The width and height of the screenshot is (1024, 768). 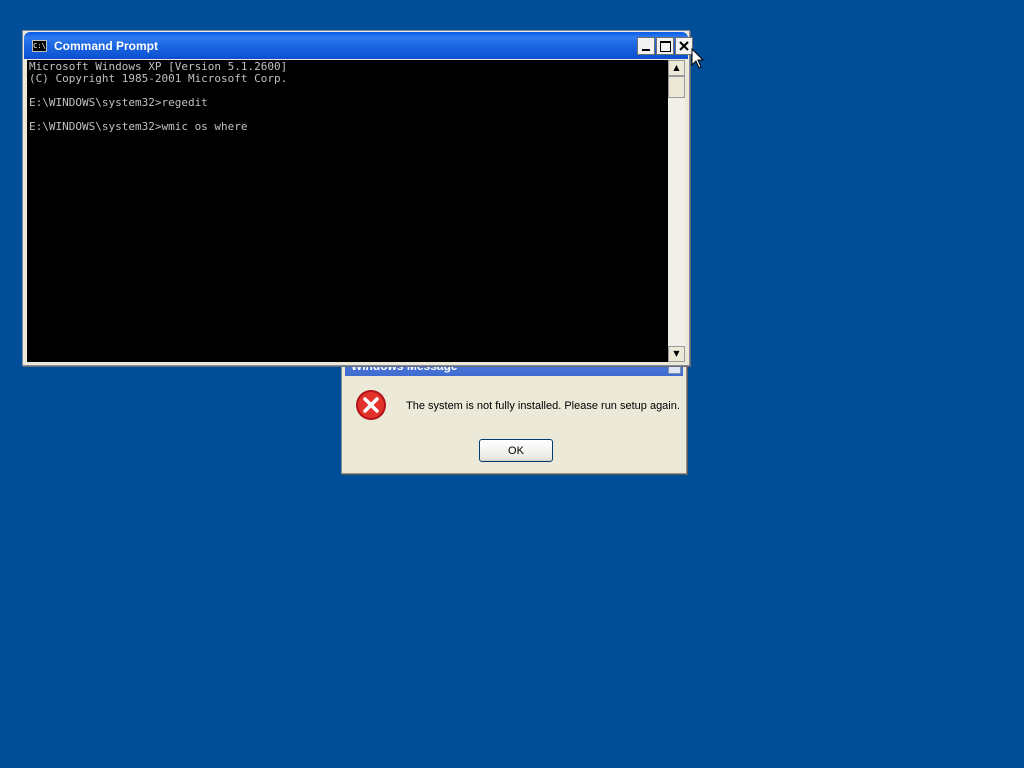 What do you see at coordinates (676, 87) in the screenshot?
I see `scroll-thumb` at bounding box center [676, 87].